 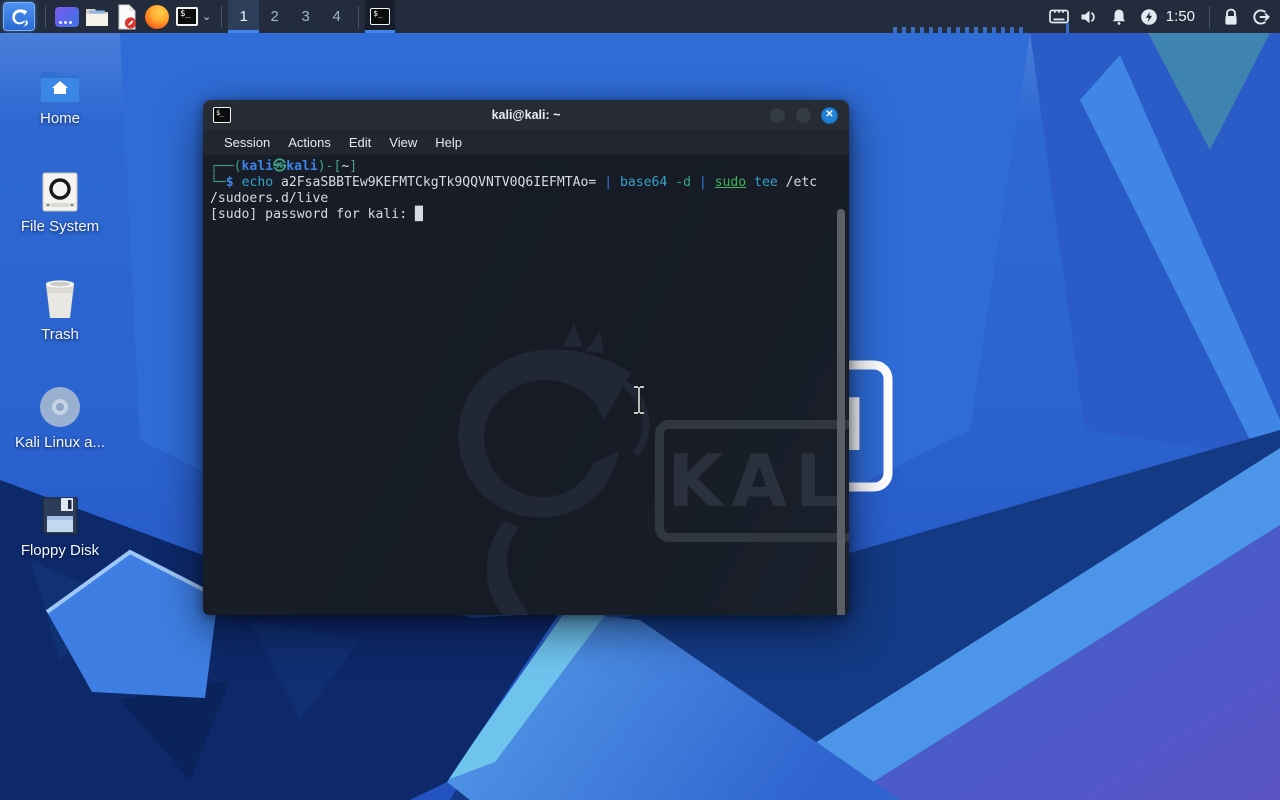 What do you see at coordinates (305, 16) in the screenshot?
I see `workspace-3: 3` at bounding box center [305, 16].